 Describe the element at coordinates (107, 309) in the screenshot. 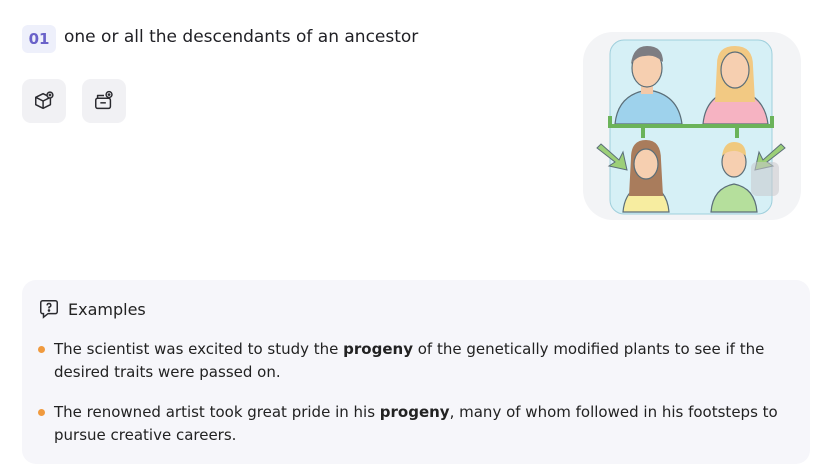

I see `examples-title: Examples` at that location.